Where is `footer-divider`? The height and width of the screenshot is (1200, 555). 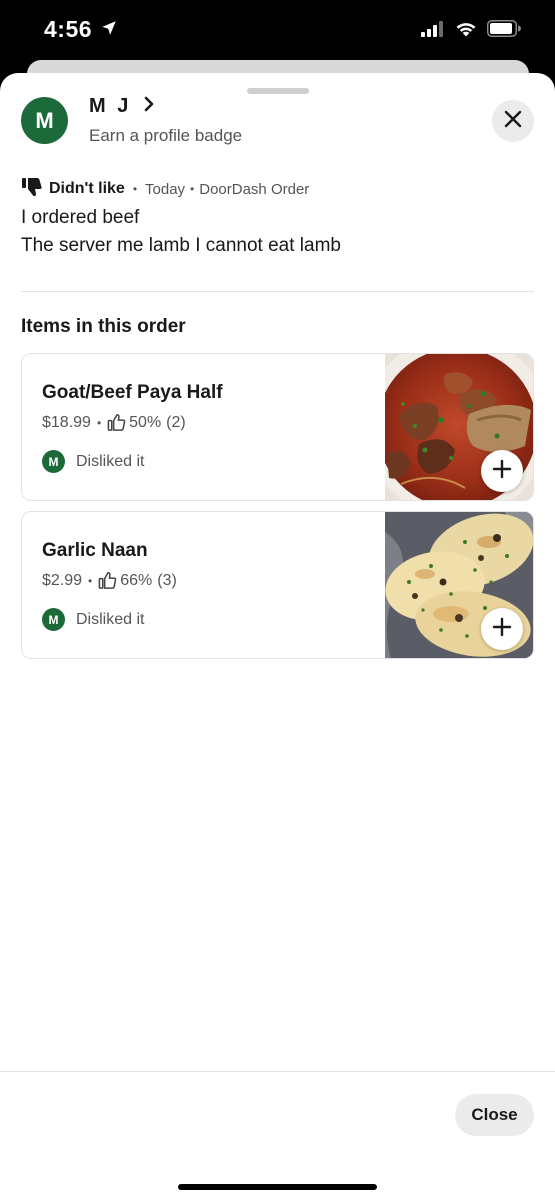 footer-divider is located at coordinates (277, 1071).